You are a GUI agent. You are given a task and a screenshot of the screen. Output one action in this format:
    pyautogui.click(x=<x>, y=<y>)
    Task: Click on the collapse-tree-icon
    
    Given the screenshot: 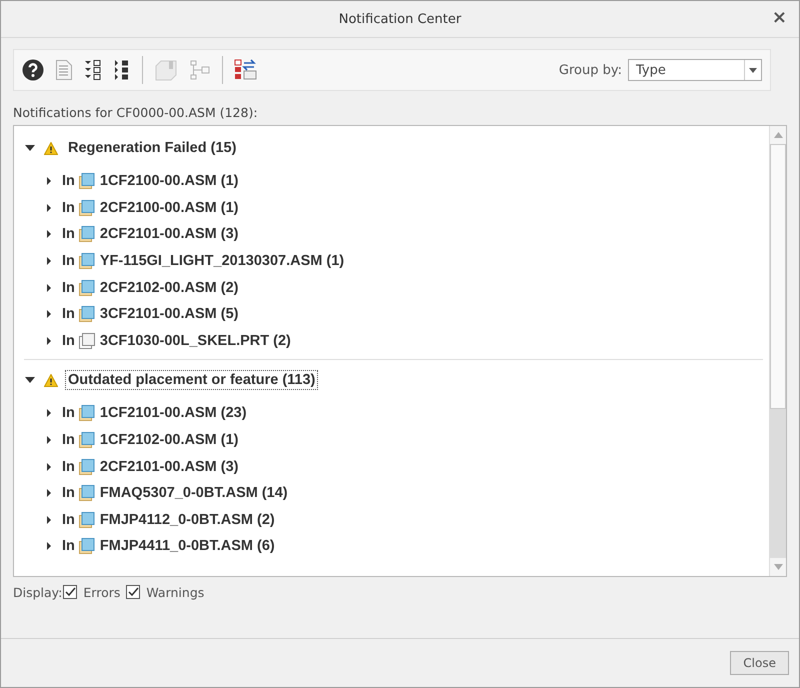 What is the action you would take?
    pyautogui.click(x=122, y=70)
    